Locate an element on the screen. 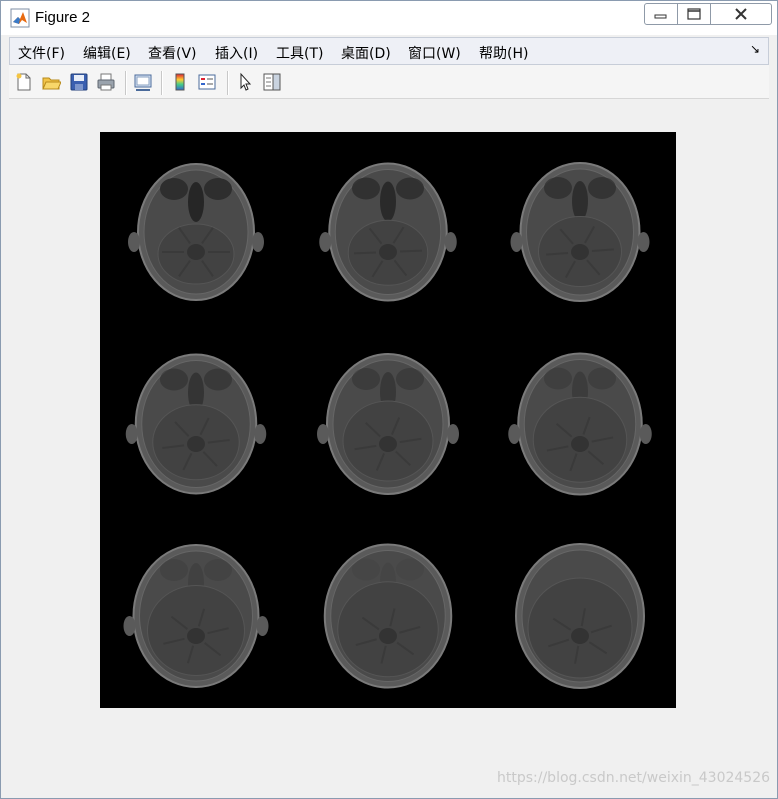 This screenshot has width=778, height=799. matlab-logo-icon is located at coordinates (20, 18).